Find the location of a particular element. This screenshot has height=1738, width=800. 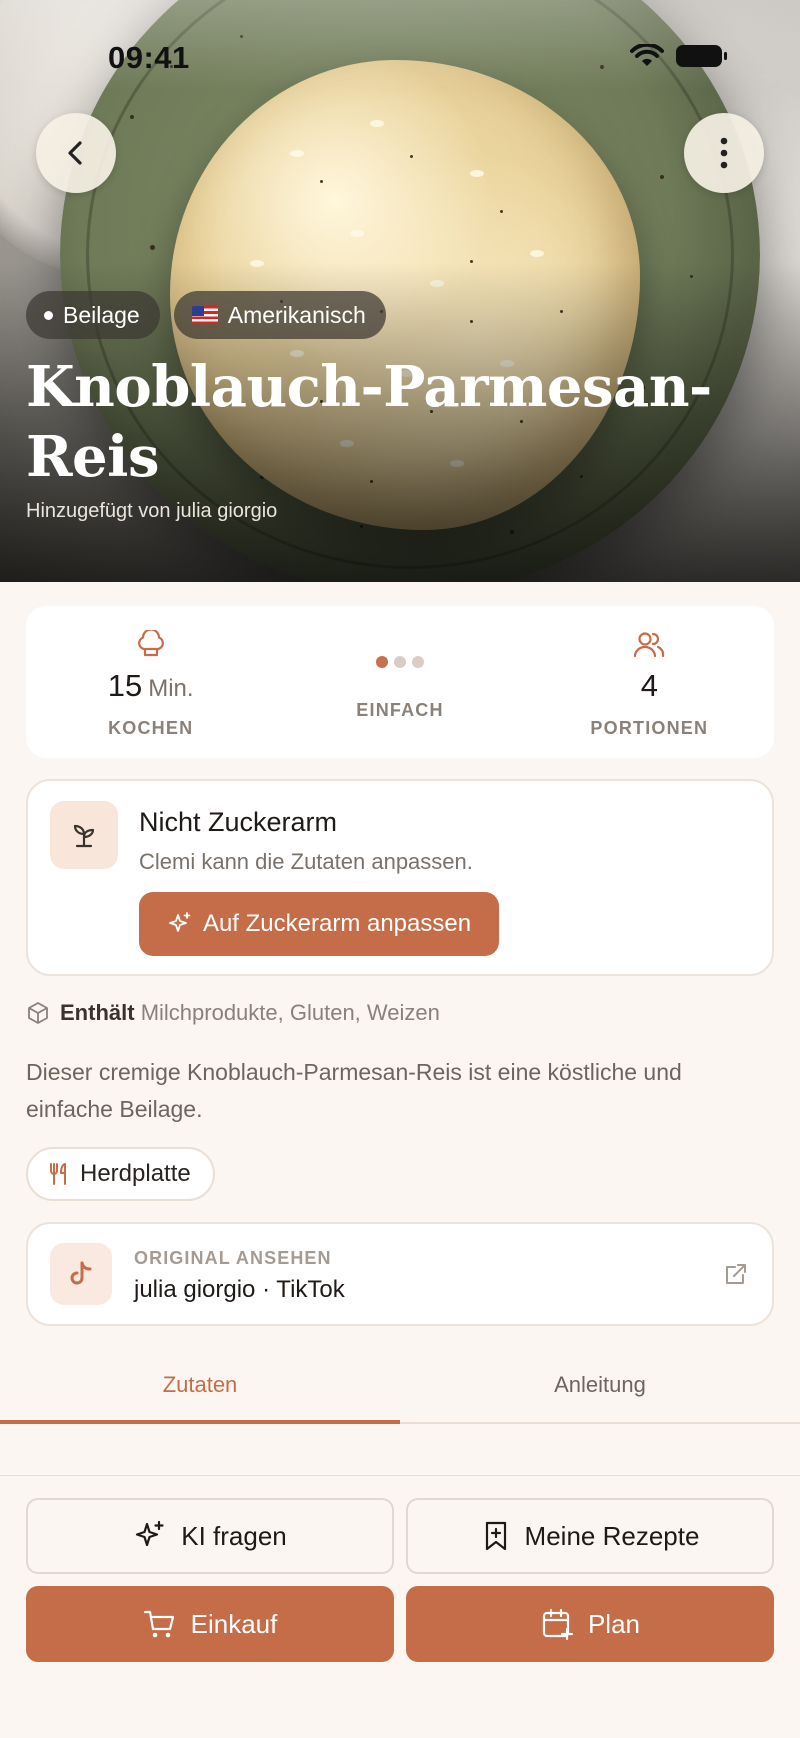

servings-label: PORTIONEN is located at coordinates (649, 728).